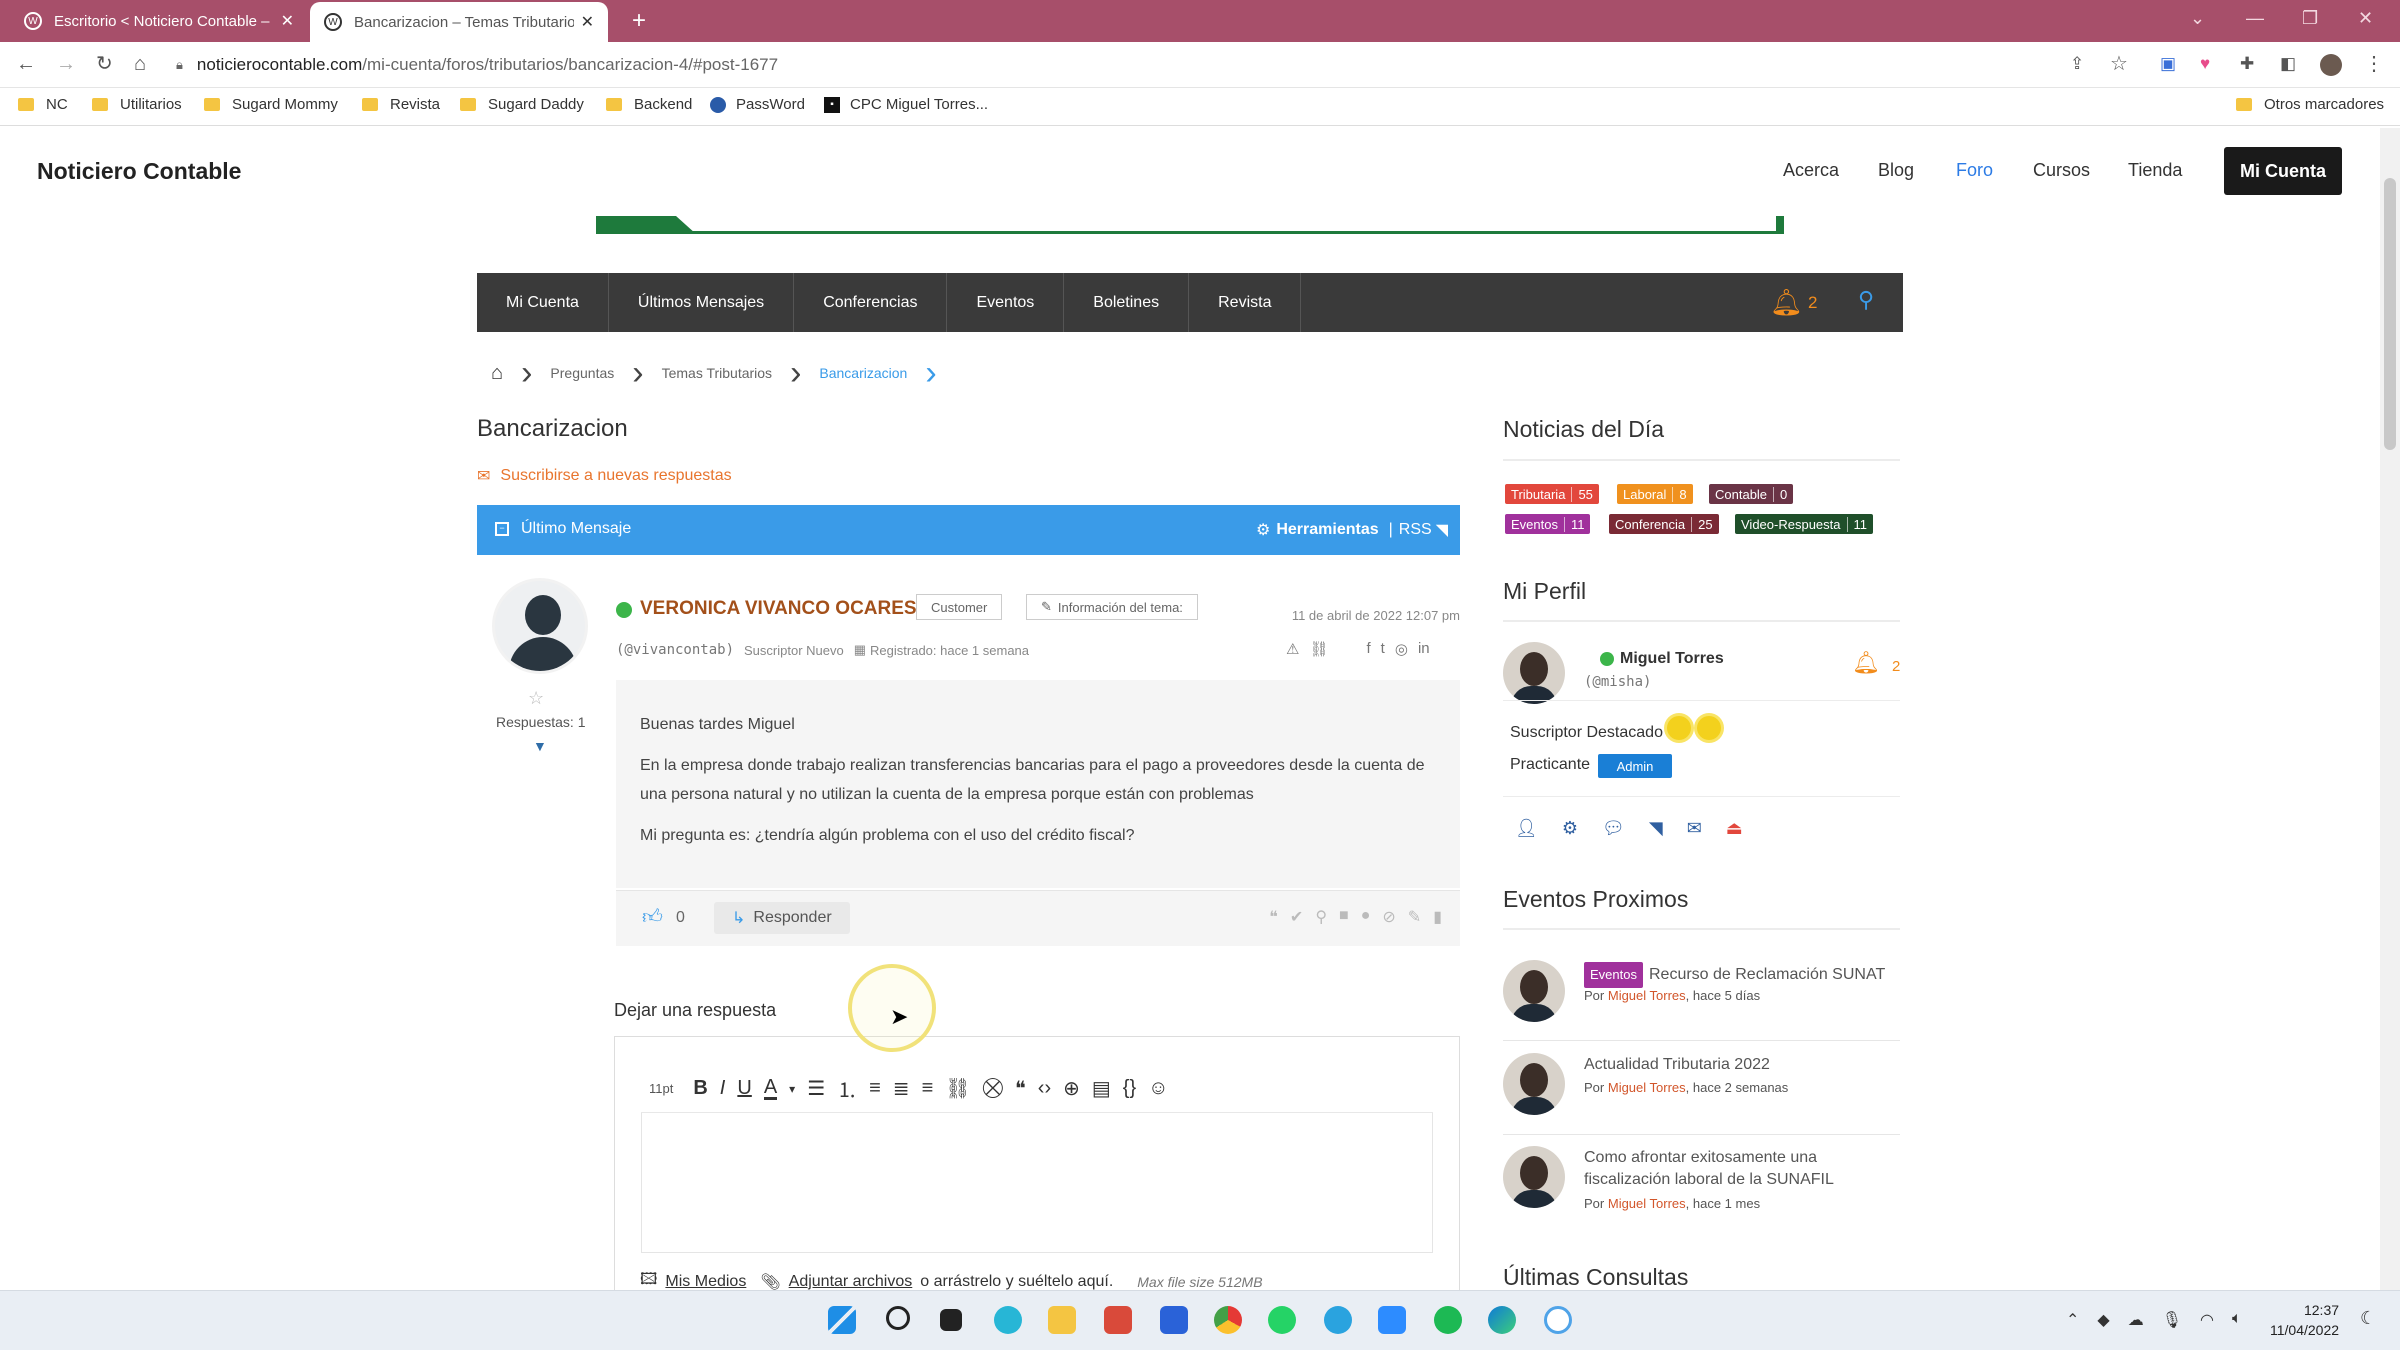  Describe the element at coordinates (702, 302) in the screenshot. I see `forum-menu-ultimos-mensajes: Últimos Mensajes` at that location.